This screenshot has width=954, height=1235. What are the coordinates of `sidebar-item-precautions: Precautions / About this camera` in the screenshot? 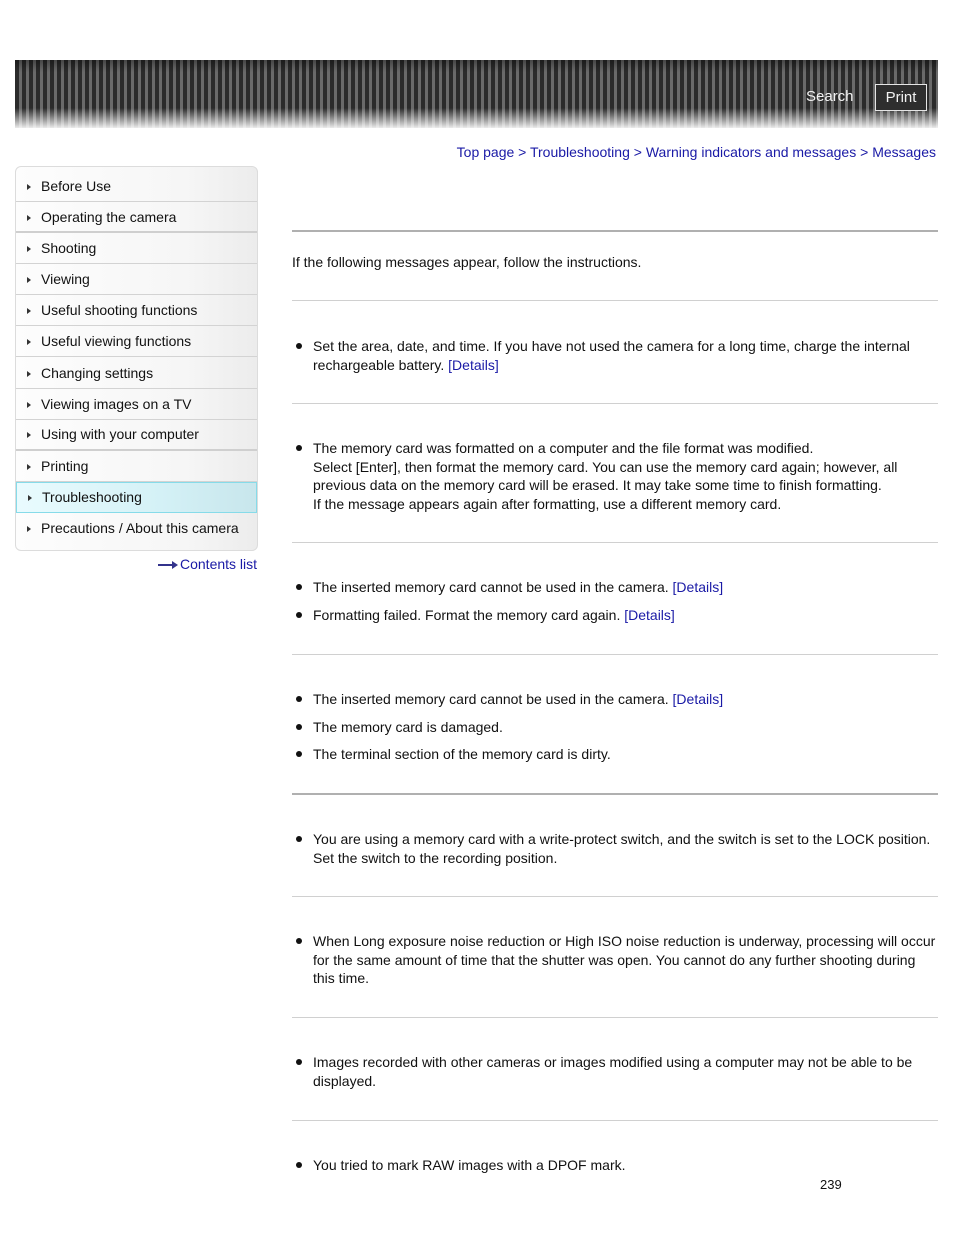 It's located at (136, 528).